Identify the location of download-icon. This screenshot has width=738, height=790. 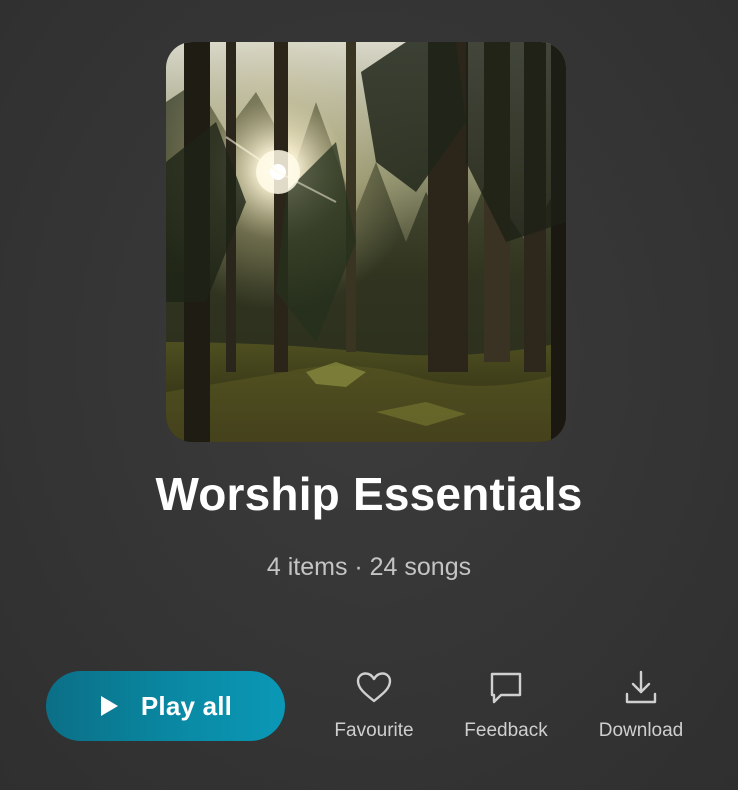
(641, 687).